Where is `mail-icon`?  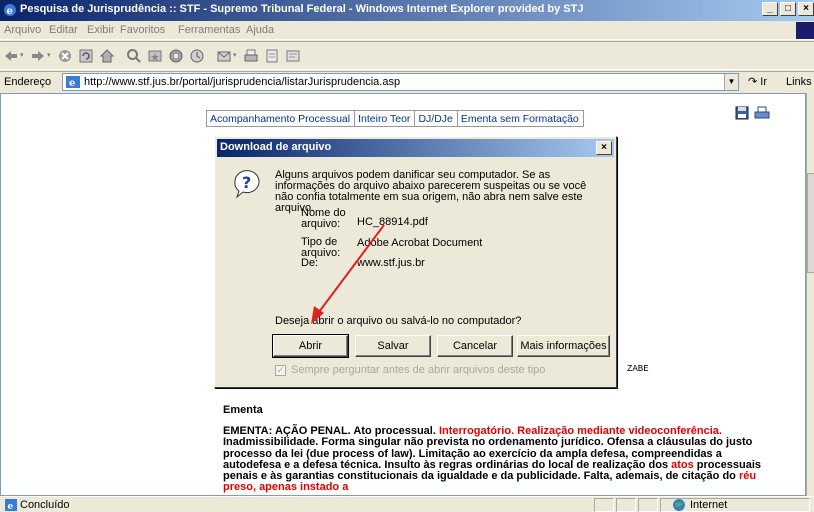 mail-icon is located at coordinates (224, 56).